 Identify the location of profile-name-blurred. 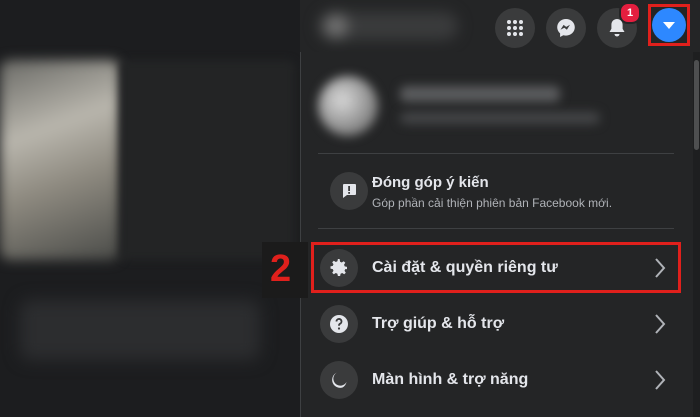
(480, 94).